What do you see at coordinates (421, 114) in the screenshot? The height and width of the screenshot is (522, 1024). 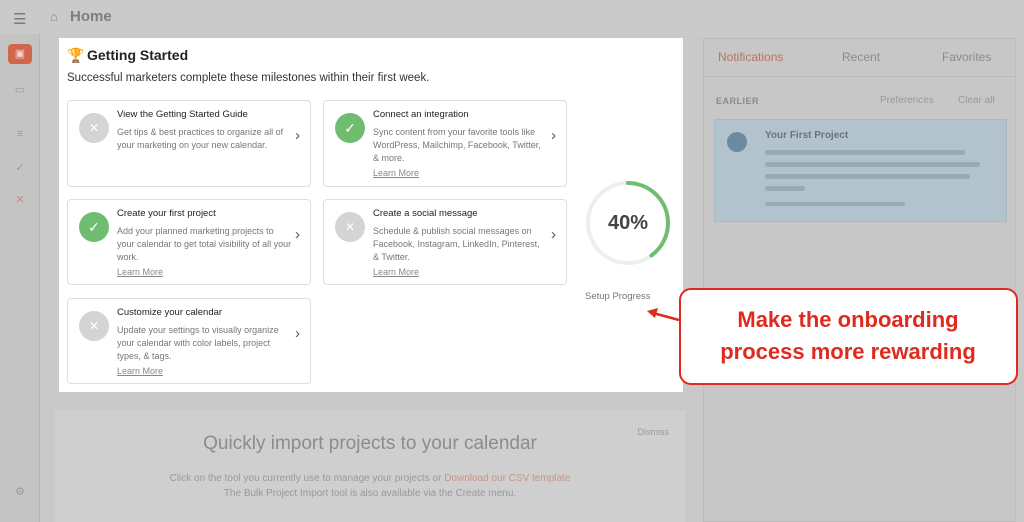 I see `task-title: Connect an integration` at bounding box center [421, 114].